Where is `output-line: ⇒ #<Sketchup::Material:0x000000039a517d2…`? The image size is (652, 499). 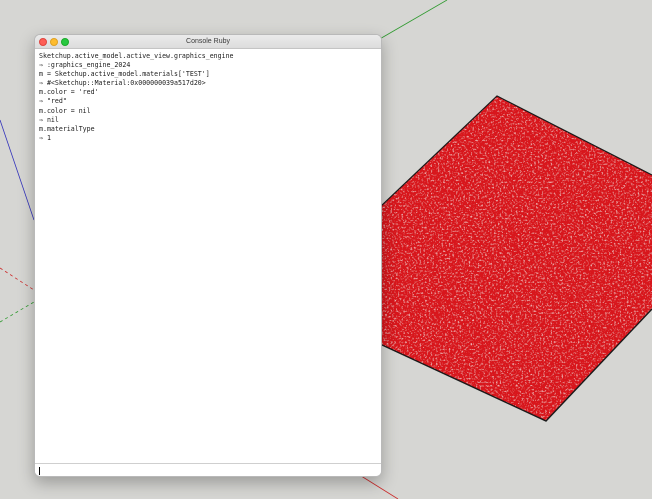 output-line: ⇒ #<Sketchup::Material:0x000000039a517d2… is located at coordinates (208, 83).